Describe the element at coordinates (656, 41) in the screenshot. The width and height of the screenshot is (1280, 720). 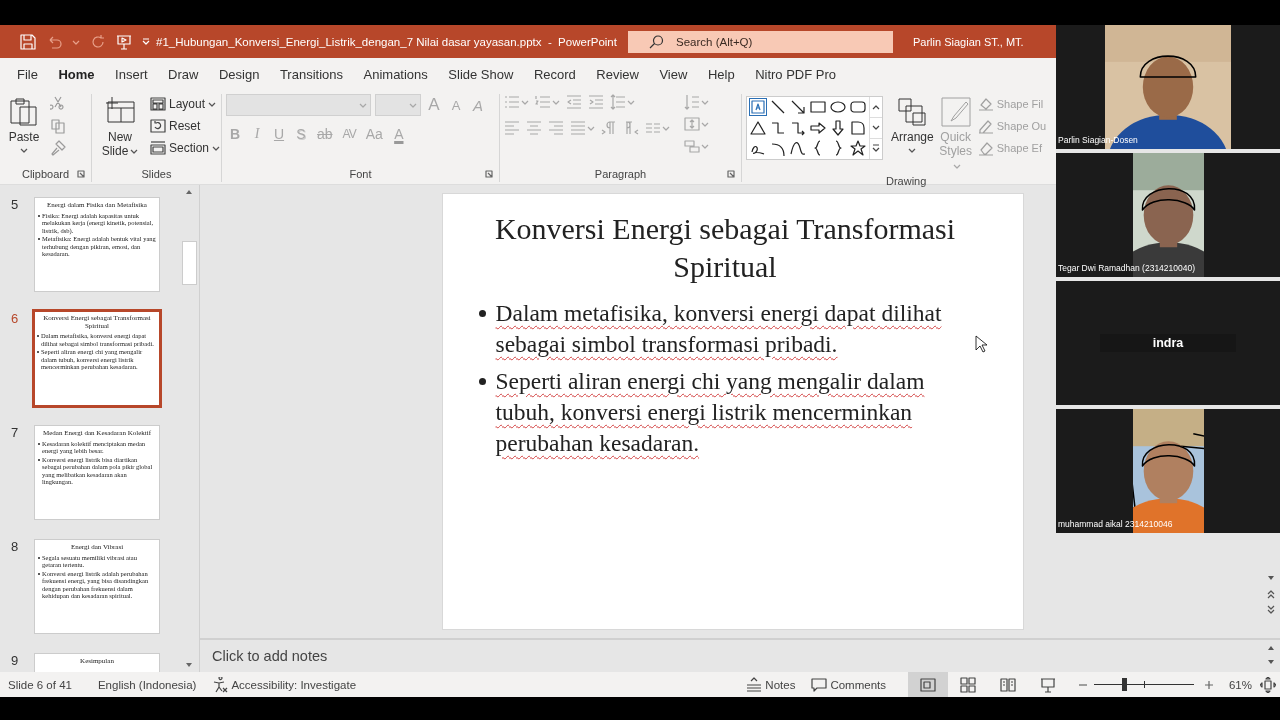
I see `search-icon` at that location.